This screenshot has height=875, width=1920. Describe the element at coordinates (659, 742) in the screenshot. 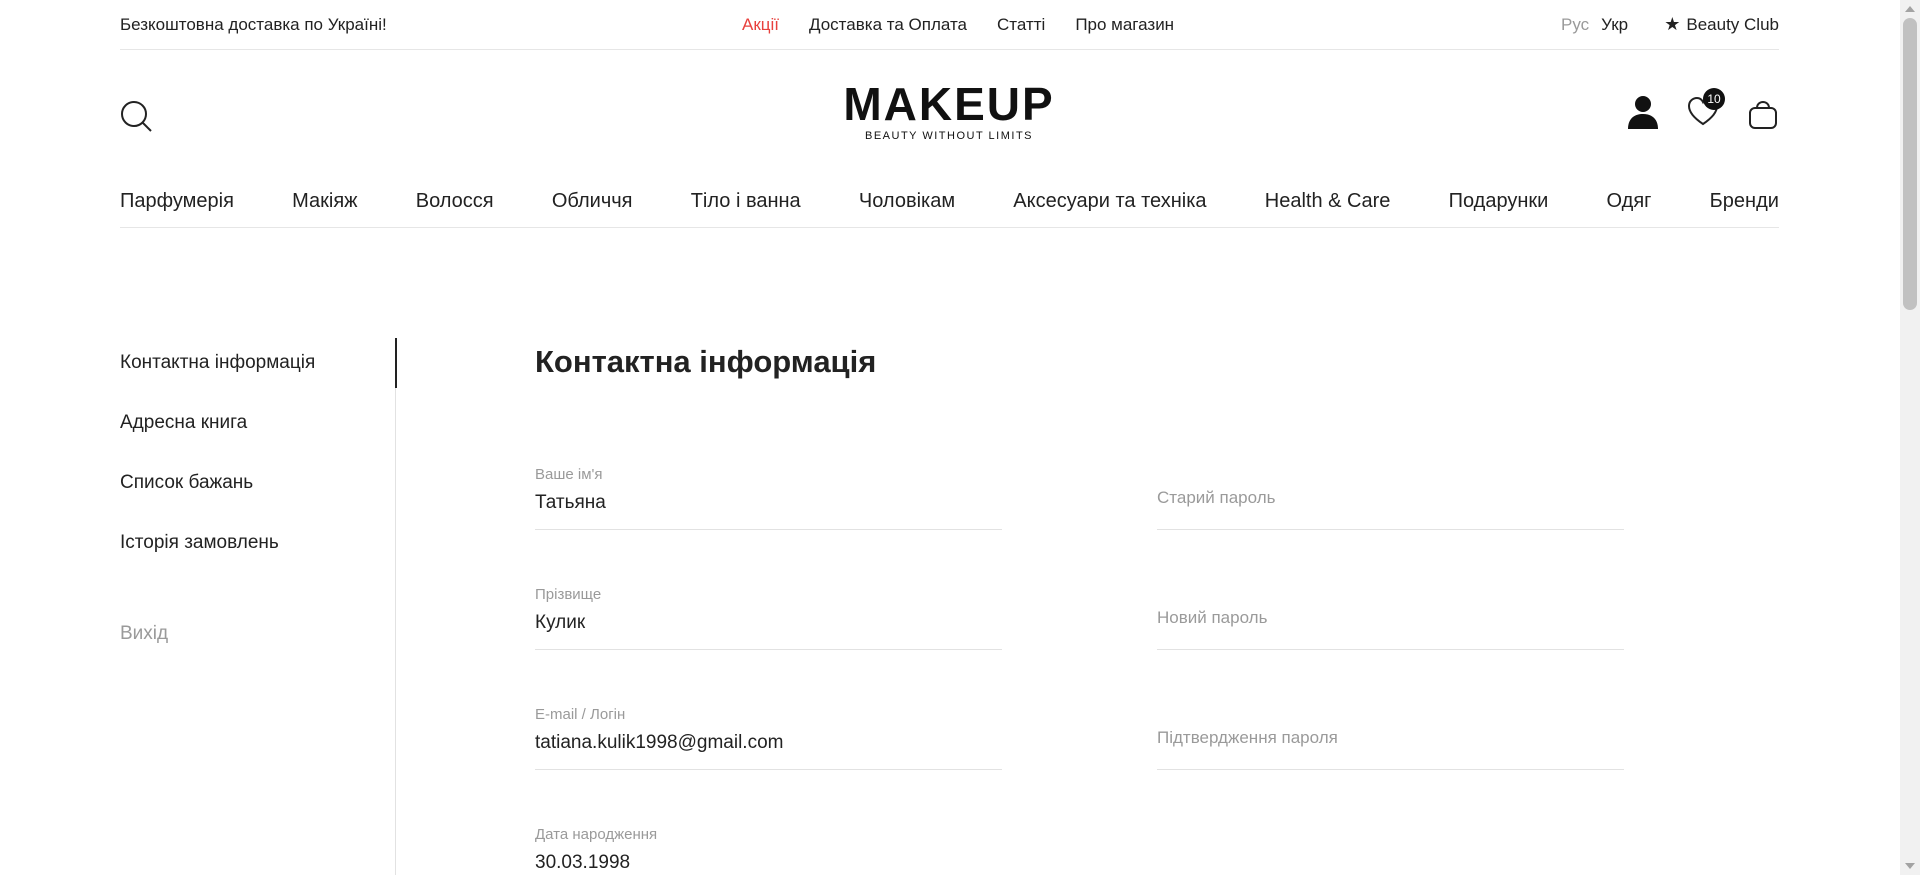

I see `email-value: tatiana.kulik1998@gmail.com` at that location.